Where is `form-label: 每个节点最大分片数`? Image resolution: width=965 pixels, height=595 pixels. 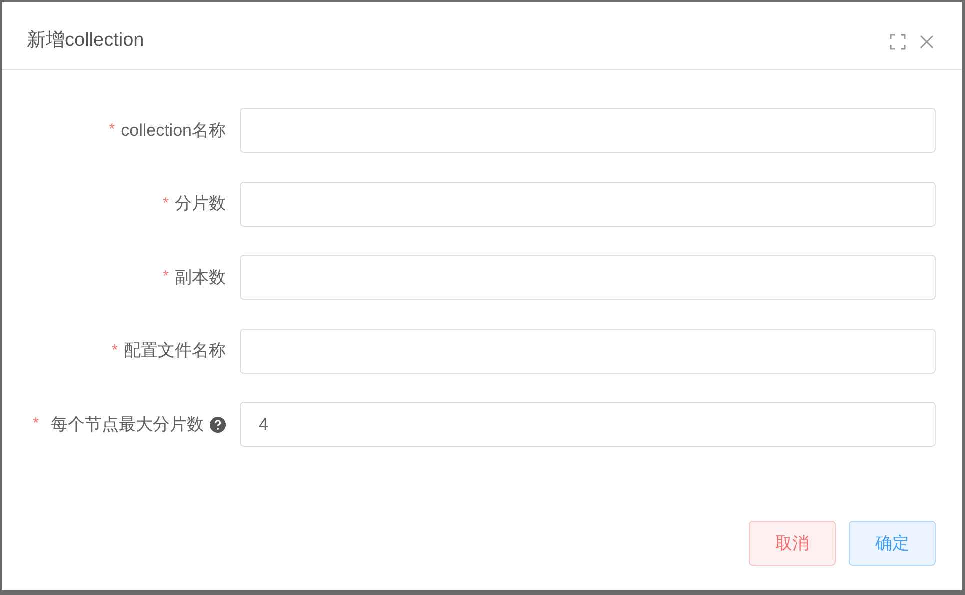 form-label: 每个节点最大分片数 is located at coordinates (127, 425).